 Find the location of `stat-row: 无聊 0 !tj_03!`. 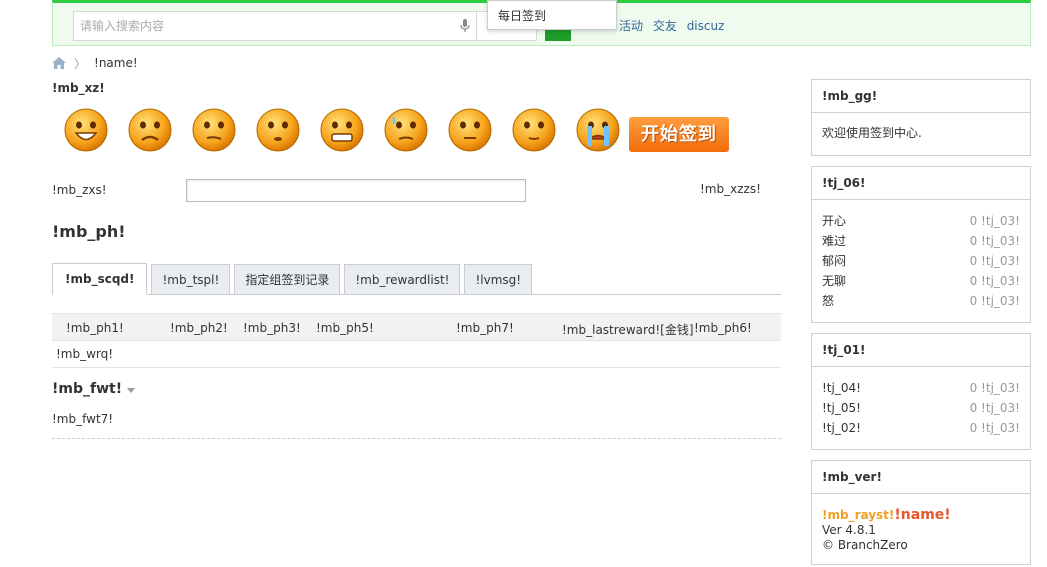

stat-row: 无聊 0 !tj_03! is located at coordinates (921, 281).